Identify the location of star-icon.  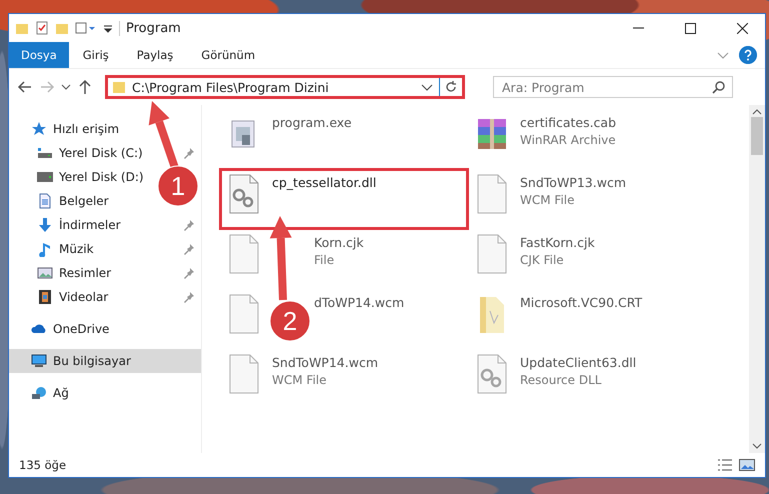
(39, 129).